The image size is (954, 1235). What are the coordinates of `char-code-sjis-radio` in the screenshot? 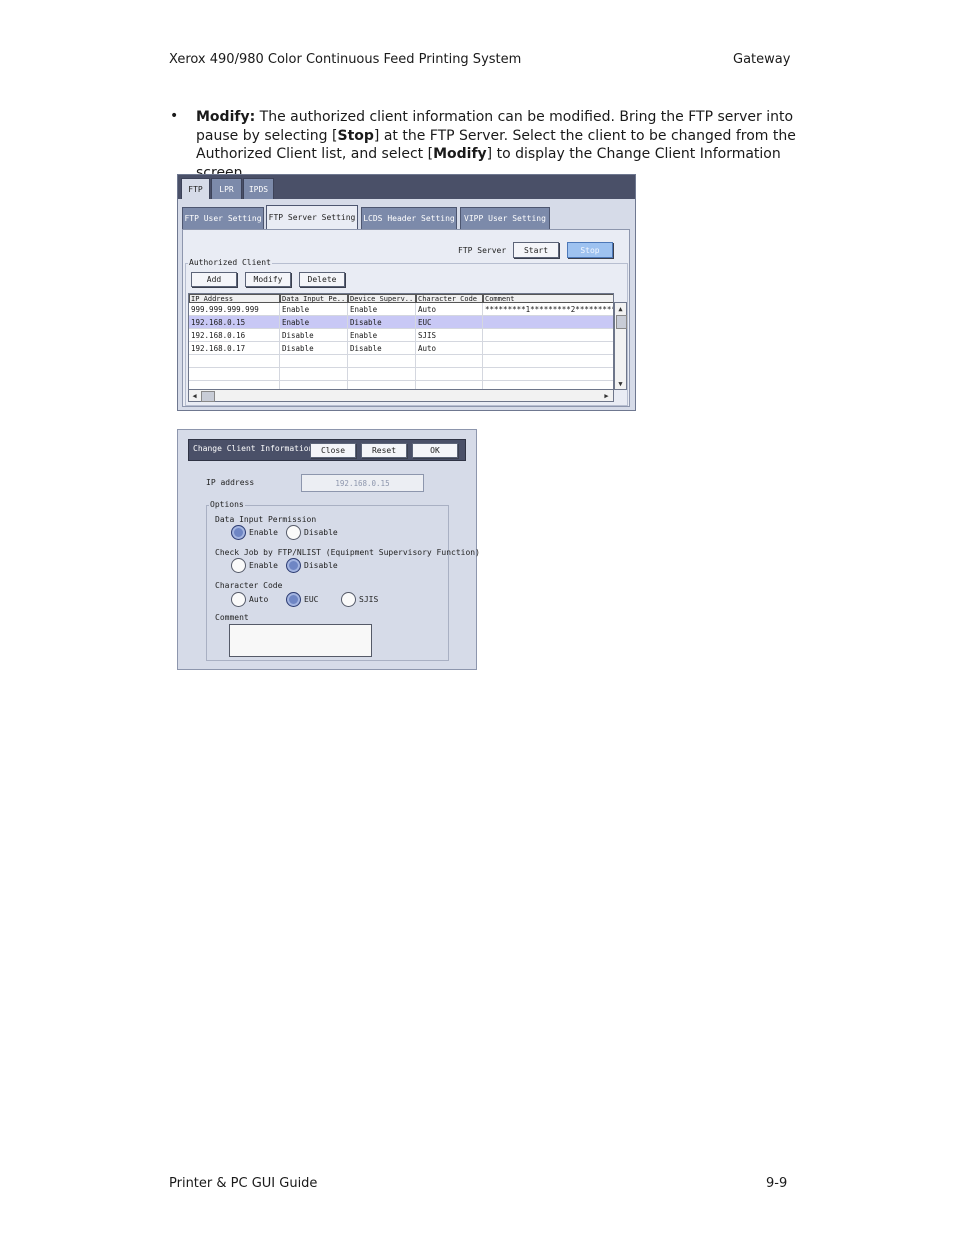 It's located at (348, 599).